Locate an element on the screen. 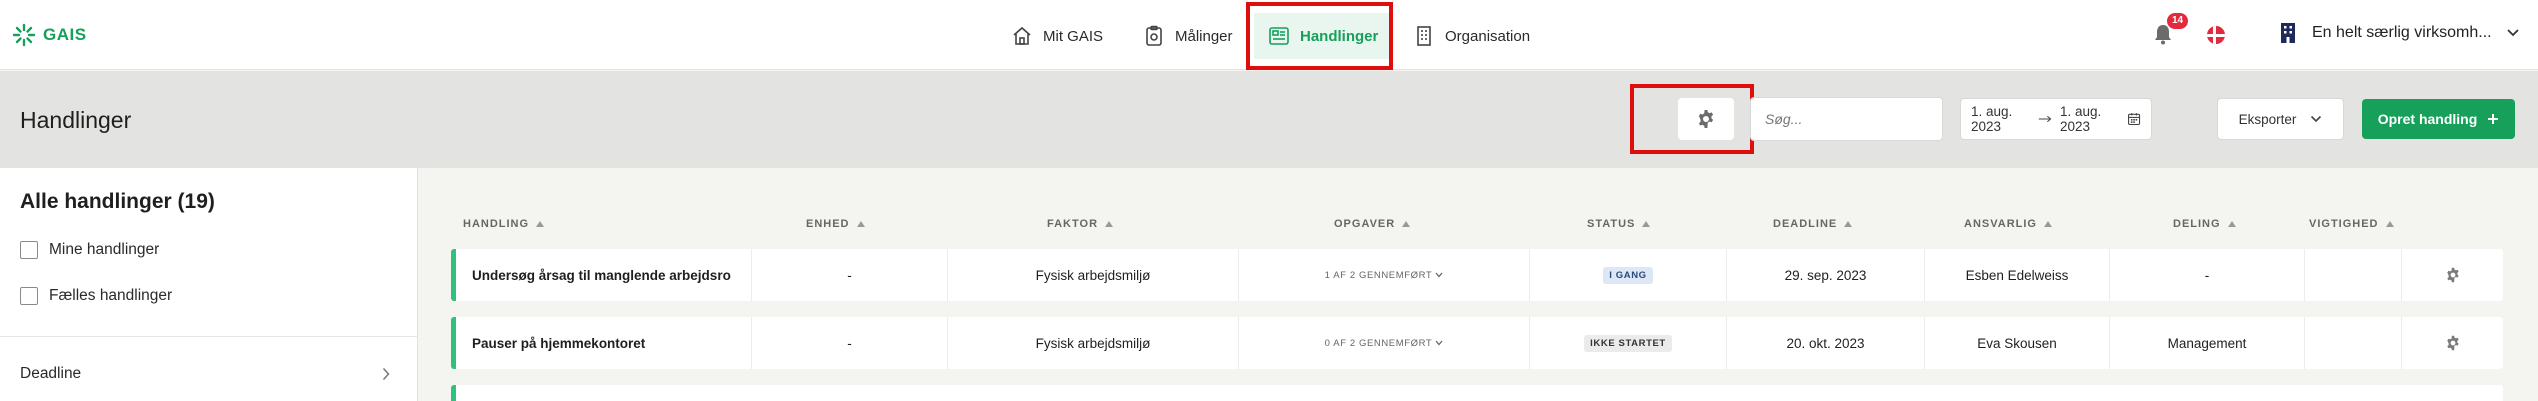 Image resolution: width=2538 pixels, height=401 pixels. checkbox-faelles is located at coordinates (29, 296).